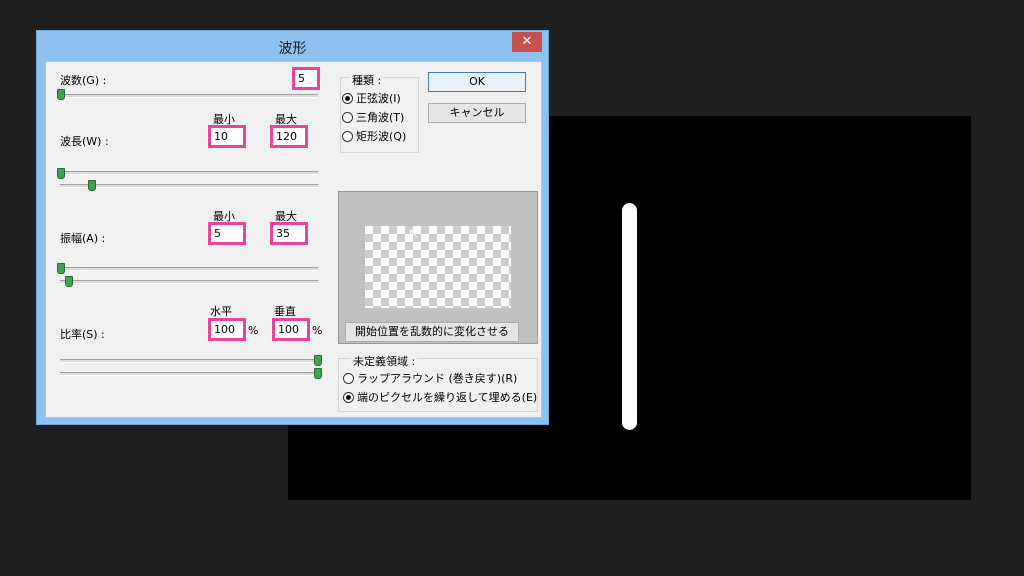 Image resolution: width=1024 pixels, height=576 pixels. I want to click on title-bar: 波形 ✕, so click(292, 46).